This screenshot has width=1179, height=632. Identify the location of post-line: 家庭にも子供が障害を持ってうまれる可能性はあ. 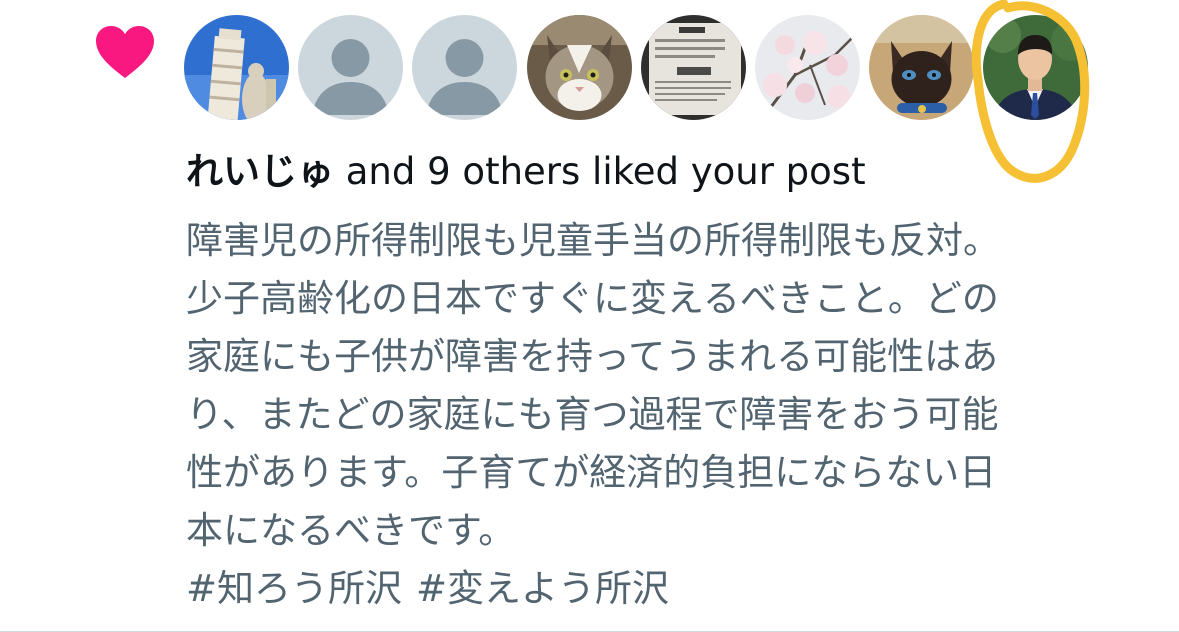
(592, 356).